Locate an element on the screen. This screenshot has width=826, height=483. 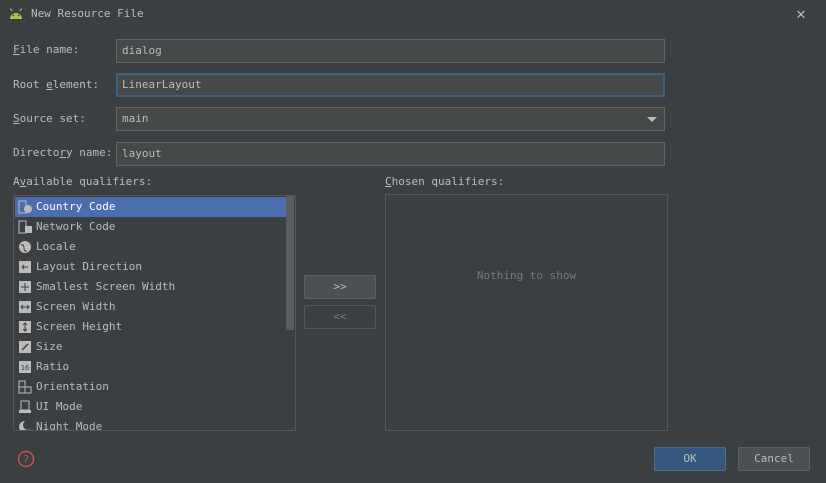
chosen-qualifiers-label: Chosen qualifiers: is located at coordinates (445, 181).